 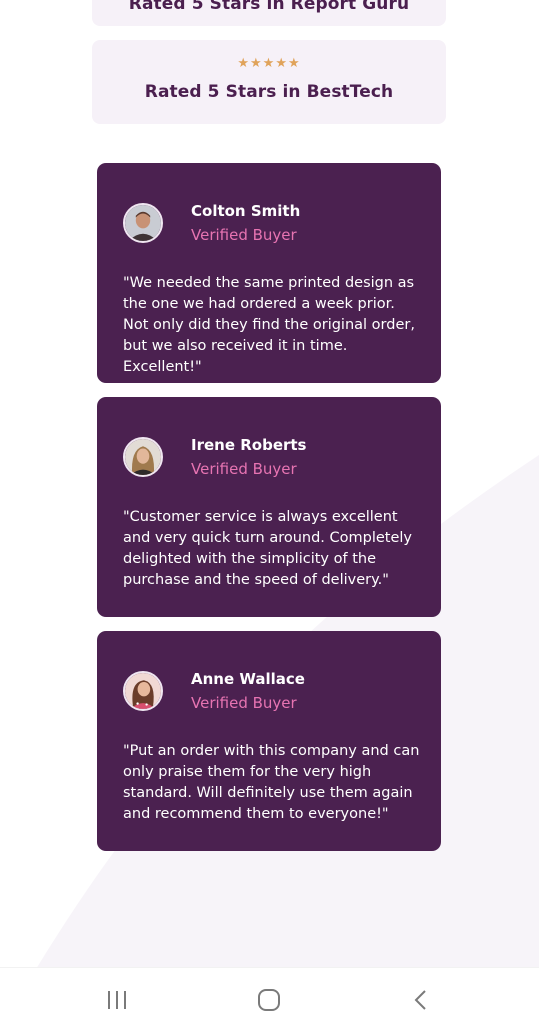 I want to click on rating-card-report-guru: Rated 5 Stars in Report Guru, so click(x=269, y=13).